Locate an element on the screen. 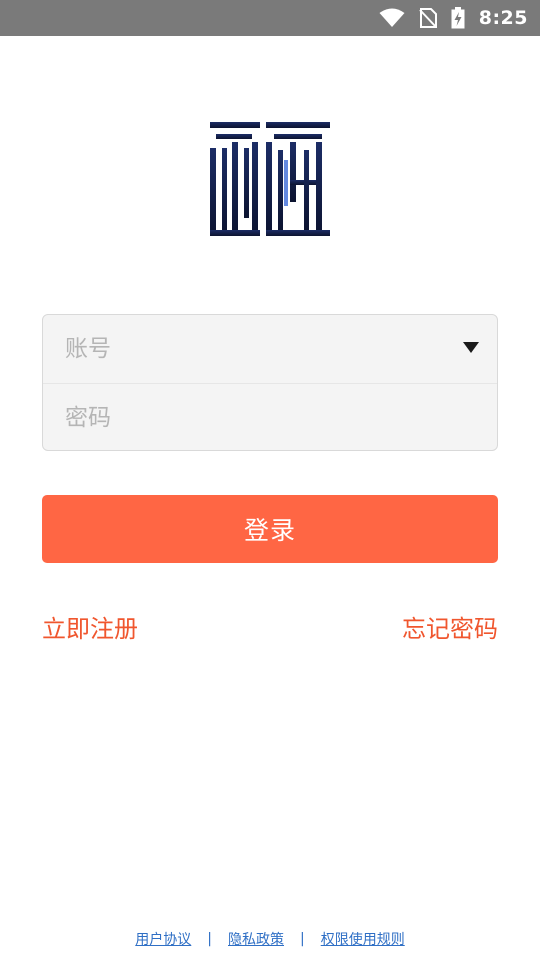 Image resolution: width=540 pixels, height=960 pixels. login-button: 登录 is located at coordinates (270, 529).